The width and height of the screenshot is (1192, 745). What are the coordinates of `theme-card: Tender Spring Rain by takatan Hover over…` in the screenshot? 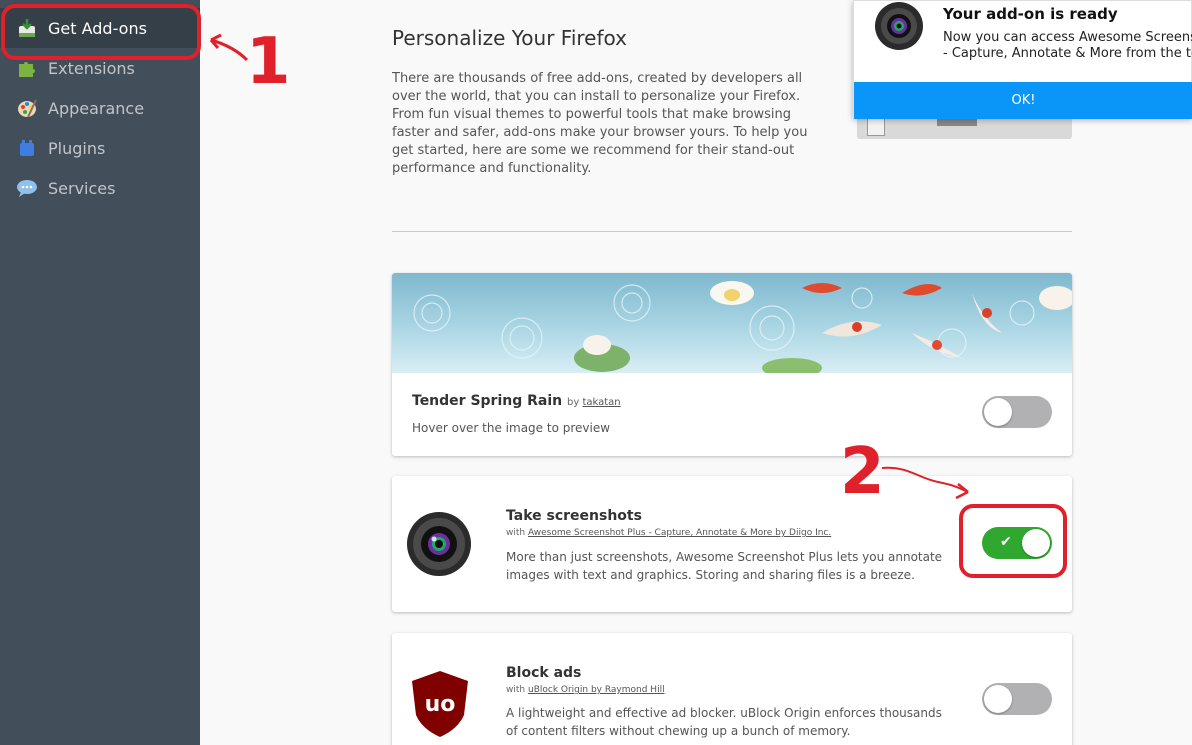 It's located at (732, 364).